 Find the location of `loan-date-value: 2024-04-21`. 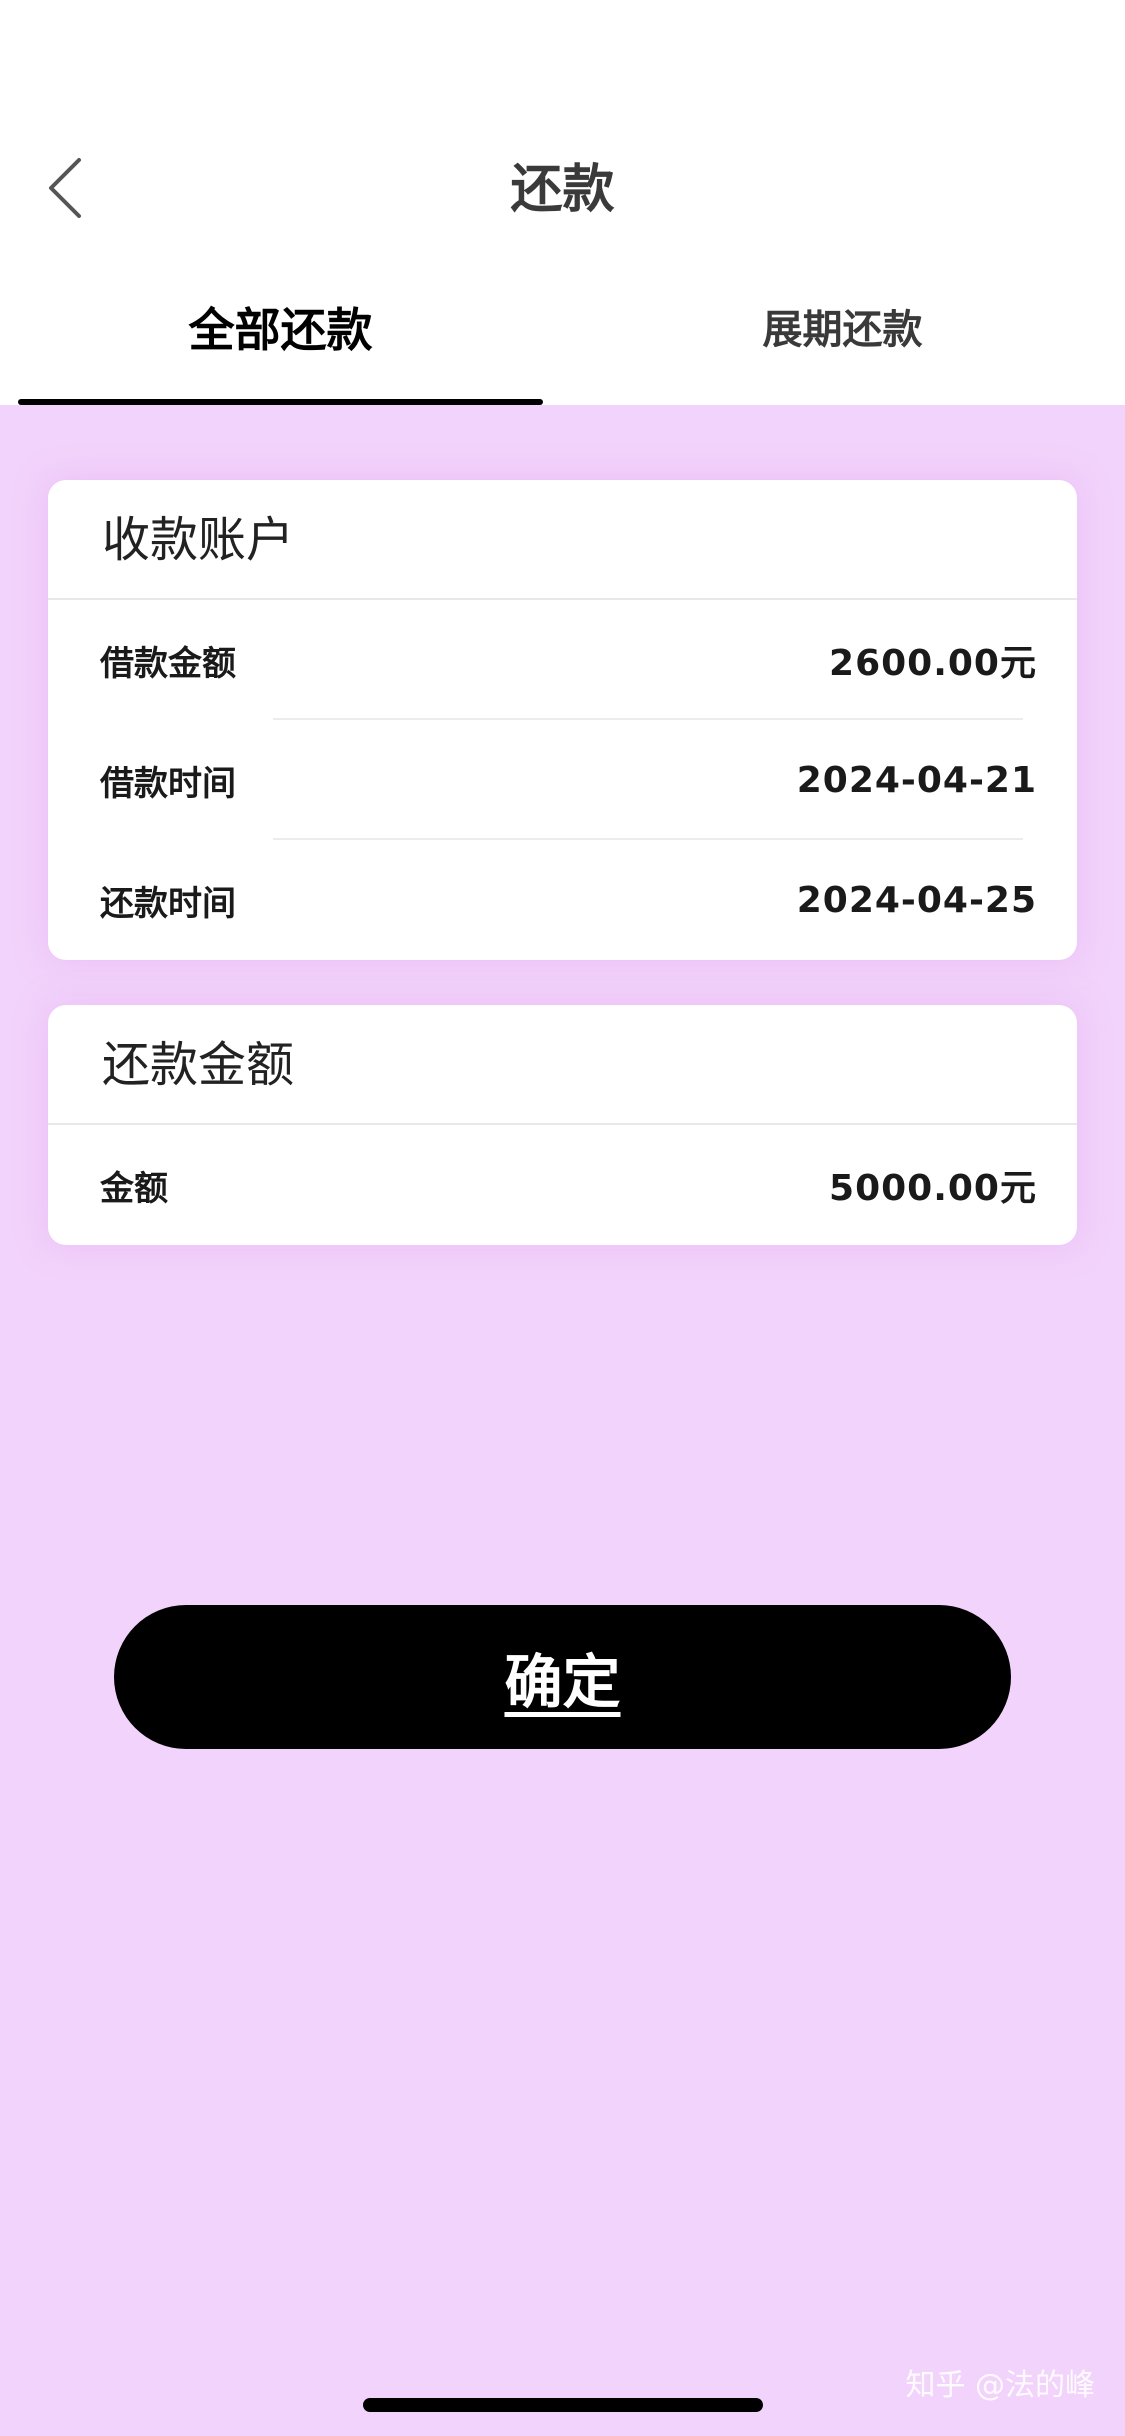

loan-date-value: 2024-04-21 is located at coordinates (916, 780).